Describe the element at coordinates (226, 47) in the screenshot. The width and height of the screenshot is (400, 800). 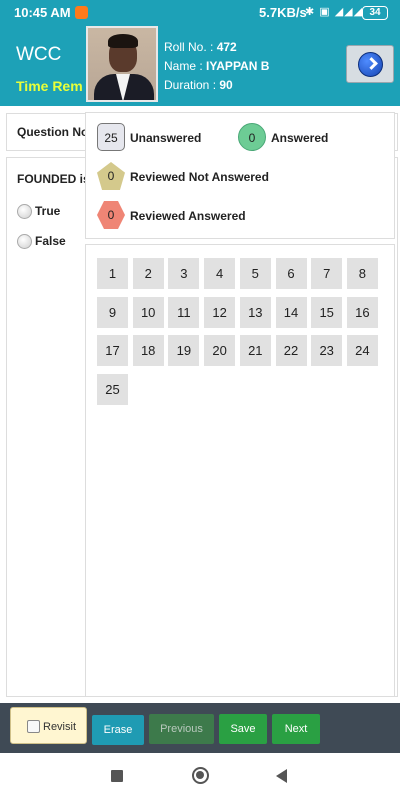
I see `roll-number: 472` at that location.